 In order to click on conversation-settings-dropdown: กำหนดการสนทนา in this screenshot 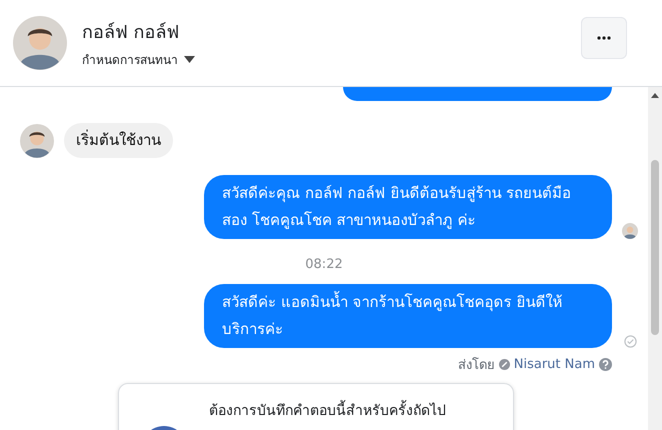, I will do `click(331, 59)`.